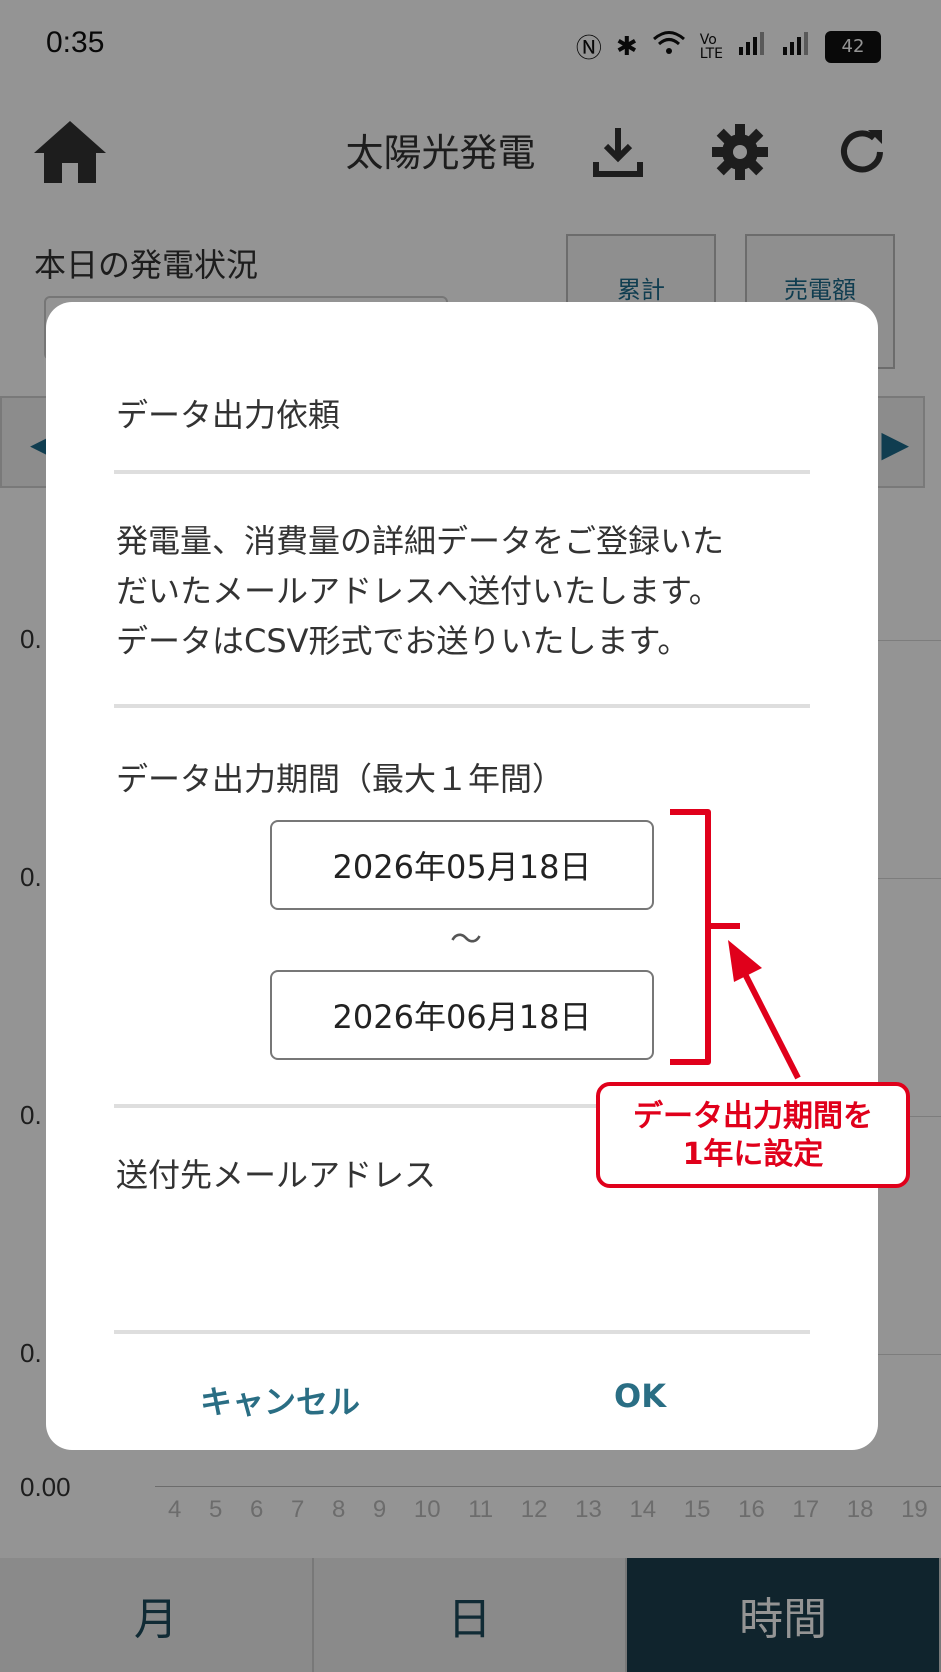 The height and width of the screenshot is (1672, 941). I want to click on description-line: データはCSV形式でお送りいたします。, so click(403, 641).